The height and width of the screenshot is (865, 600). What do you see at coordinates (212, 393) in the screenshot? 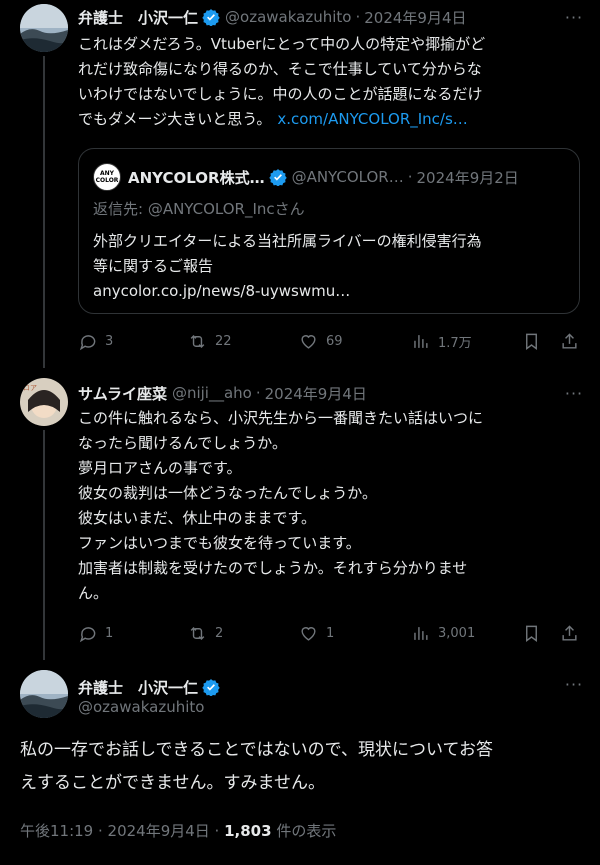
I see `handle: @niji__aho` at bounding box center [212, 393].